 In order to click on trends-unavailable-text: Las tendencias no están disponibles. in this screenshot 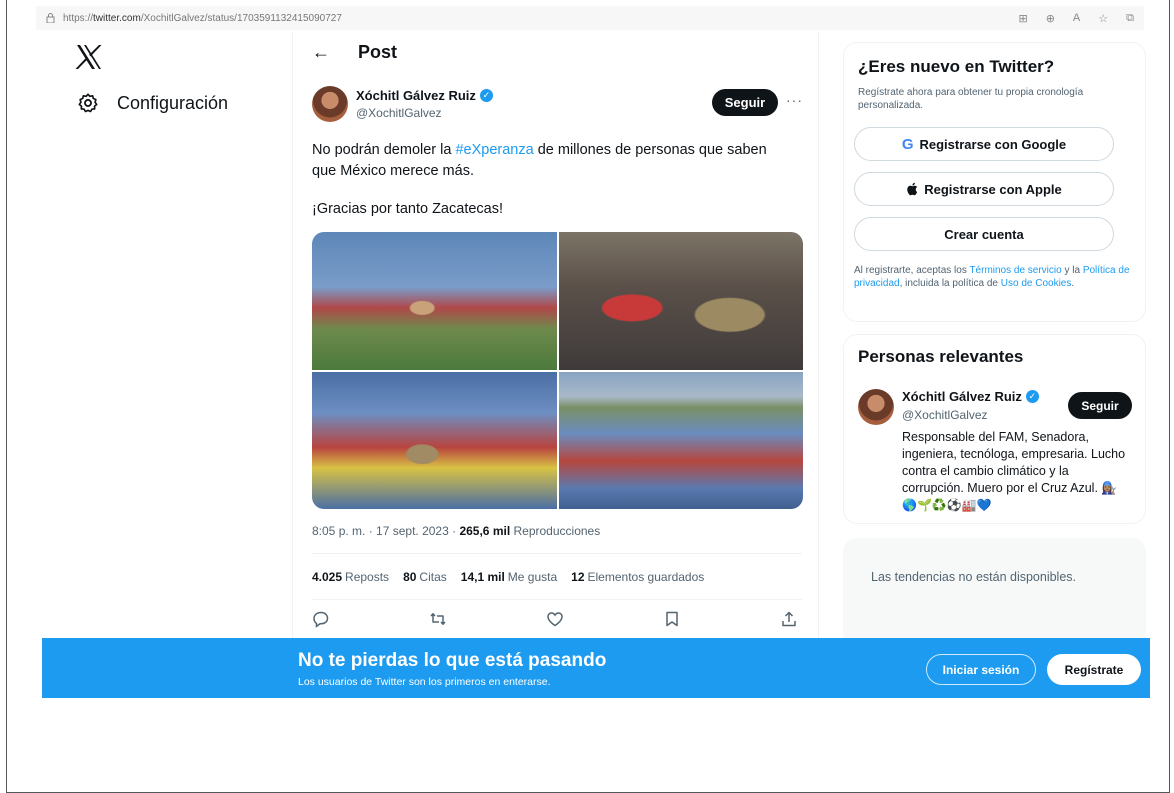, I will do `click(974, 577)`.